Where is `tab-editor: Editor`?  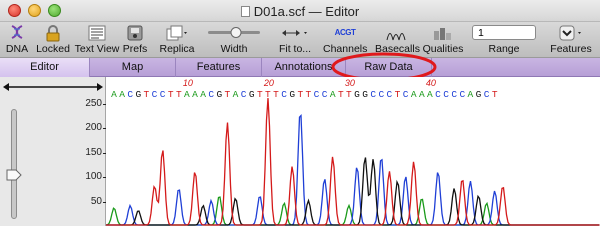 tab-editor: Editor is located at coordinates (45, 67).